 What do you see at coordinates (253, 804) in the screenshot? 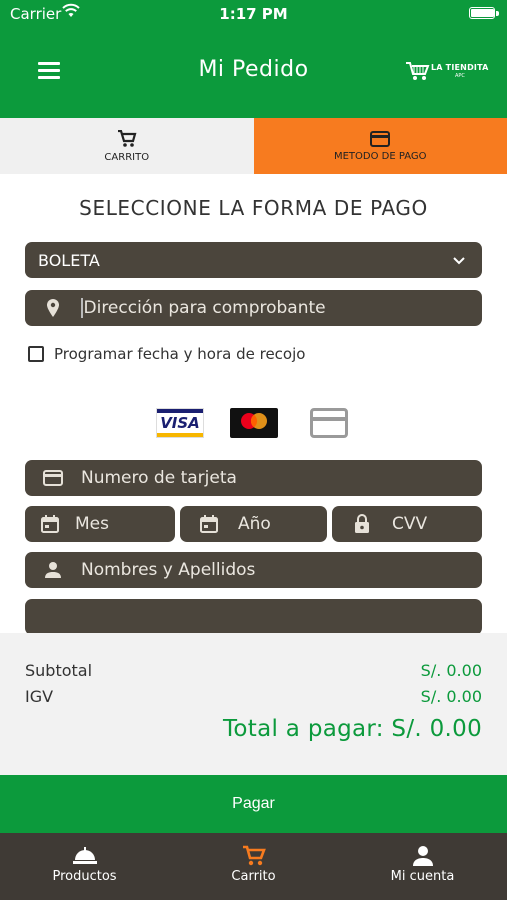
I see `pay-button: Pagar` at bounding box center [253, 804].